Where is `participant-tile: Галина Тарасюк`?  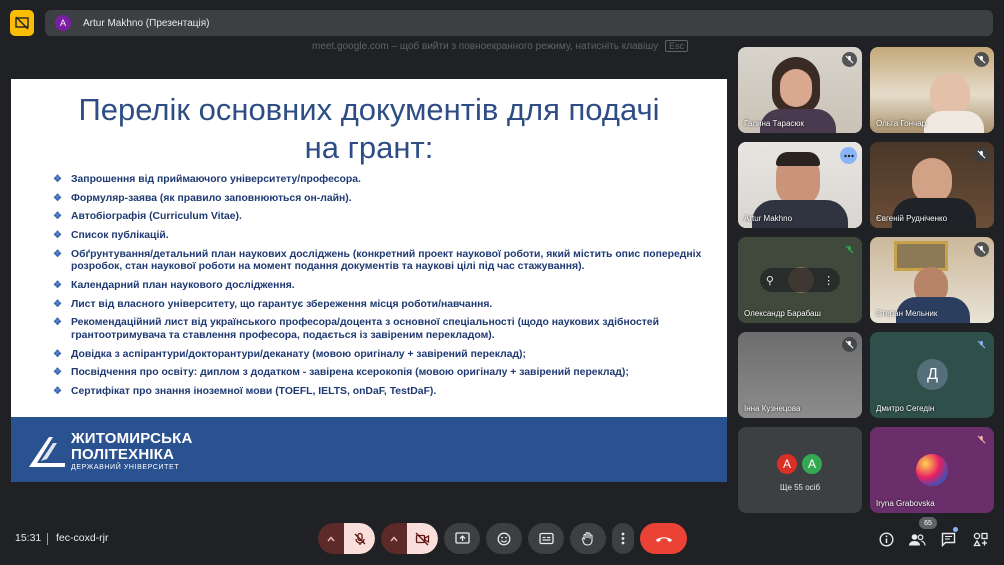
participant-tile: Галина Тарасюк is located at coordinates (800, 90).